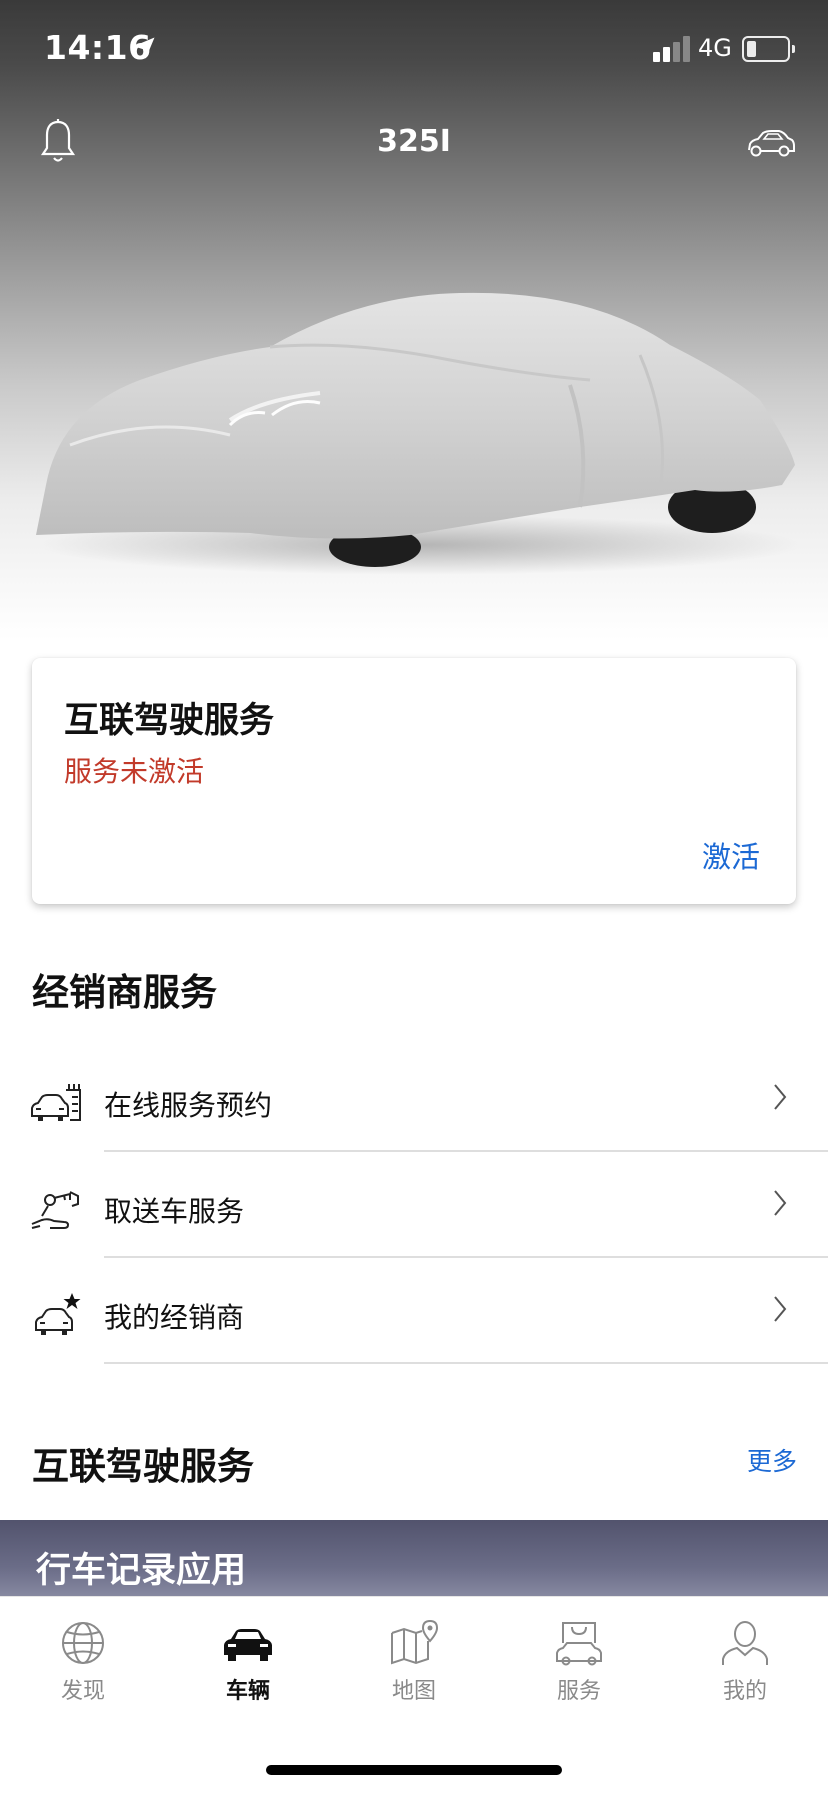 This screenshot has width=828, height=1793. I want to click on status-bar: 14:16 4G, so click(414, 50).